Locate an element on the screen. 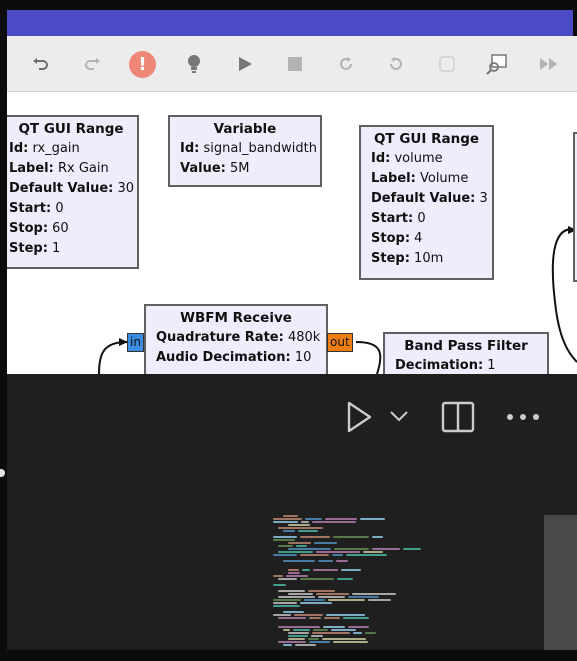 The image size is (577, 661). param-row: Id: signal_bandwidth is located at coordinates (248, 148).